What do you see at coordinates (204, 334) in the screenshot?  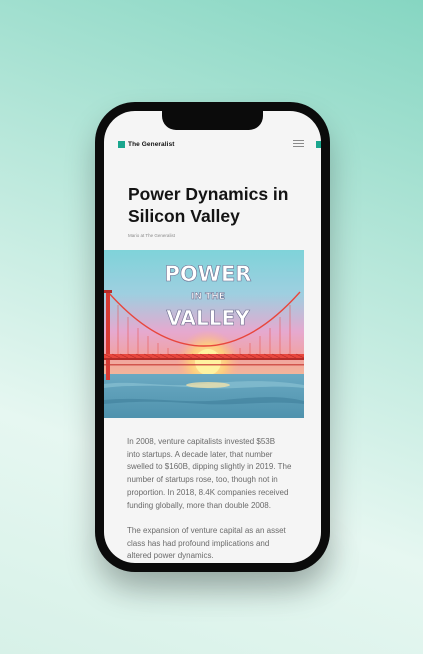 I see `hero-illustration: POWER IN THE VALLEY` at bounding box center [204, 334].